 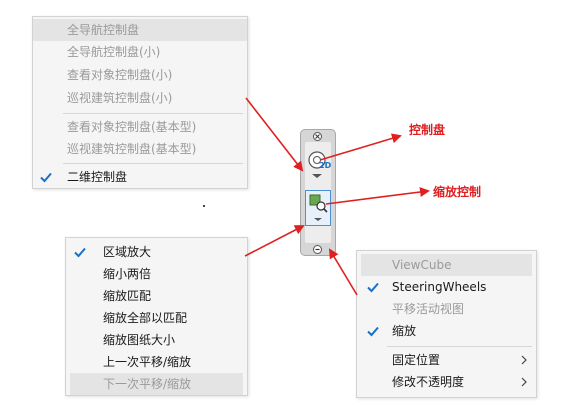 I want to click on menu-item-full-wheel: 全导航控制盘, so click(x=140, y=30).